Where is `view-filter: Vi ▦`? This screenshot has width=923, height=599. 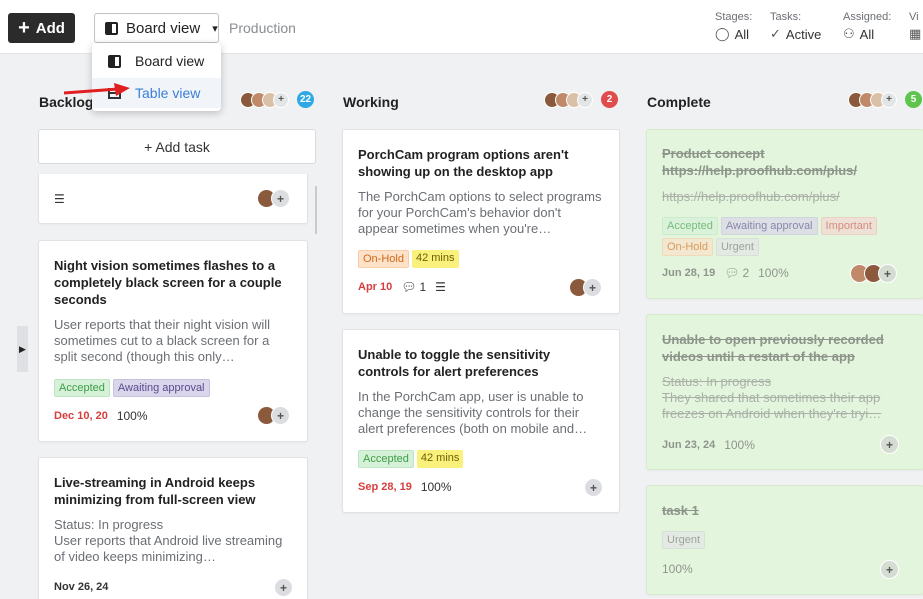 view-filter: Vi ▦ is located at coordinates (915, 26).